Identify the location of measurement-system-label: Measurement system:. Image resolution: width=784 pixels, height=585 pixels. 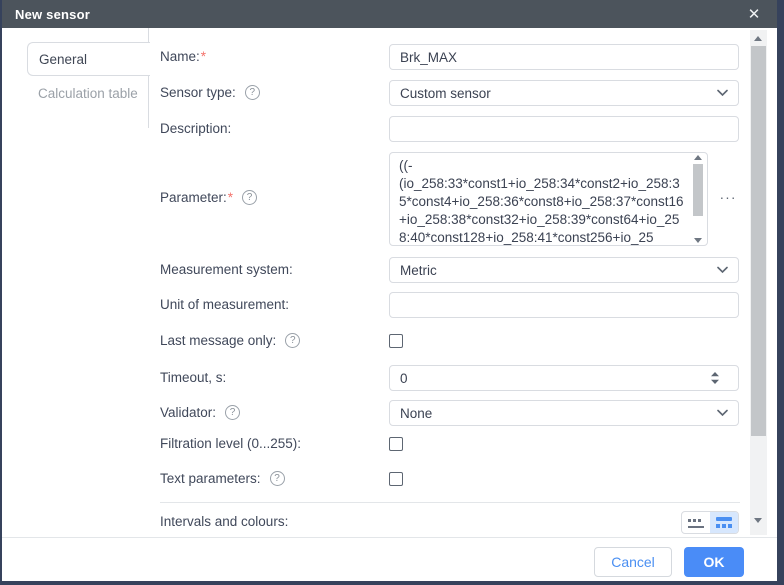
(226, 269).